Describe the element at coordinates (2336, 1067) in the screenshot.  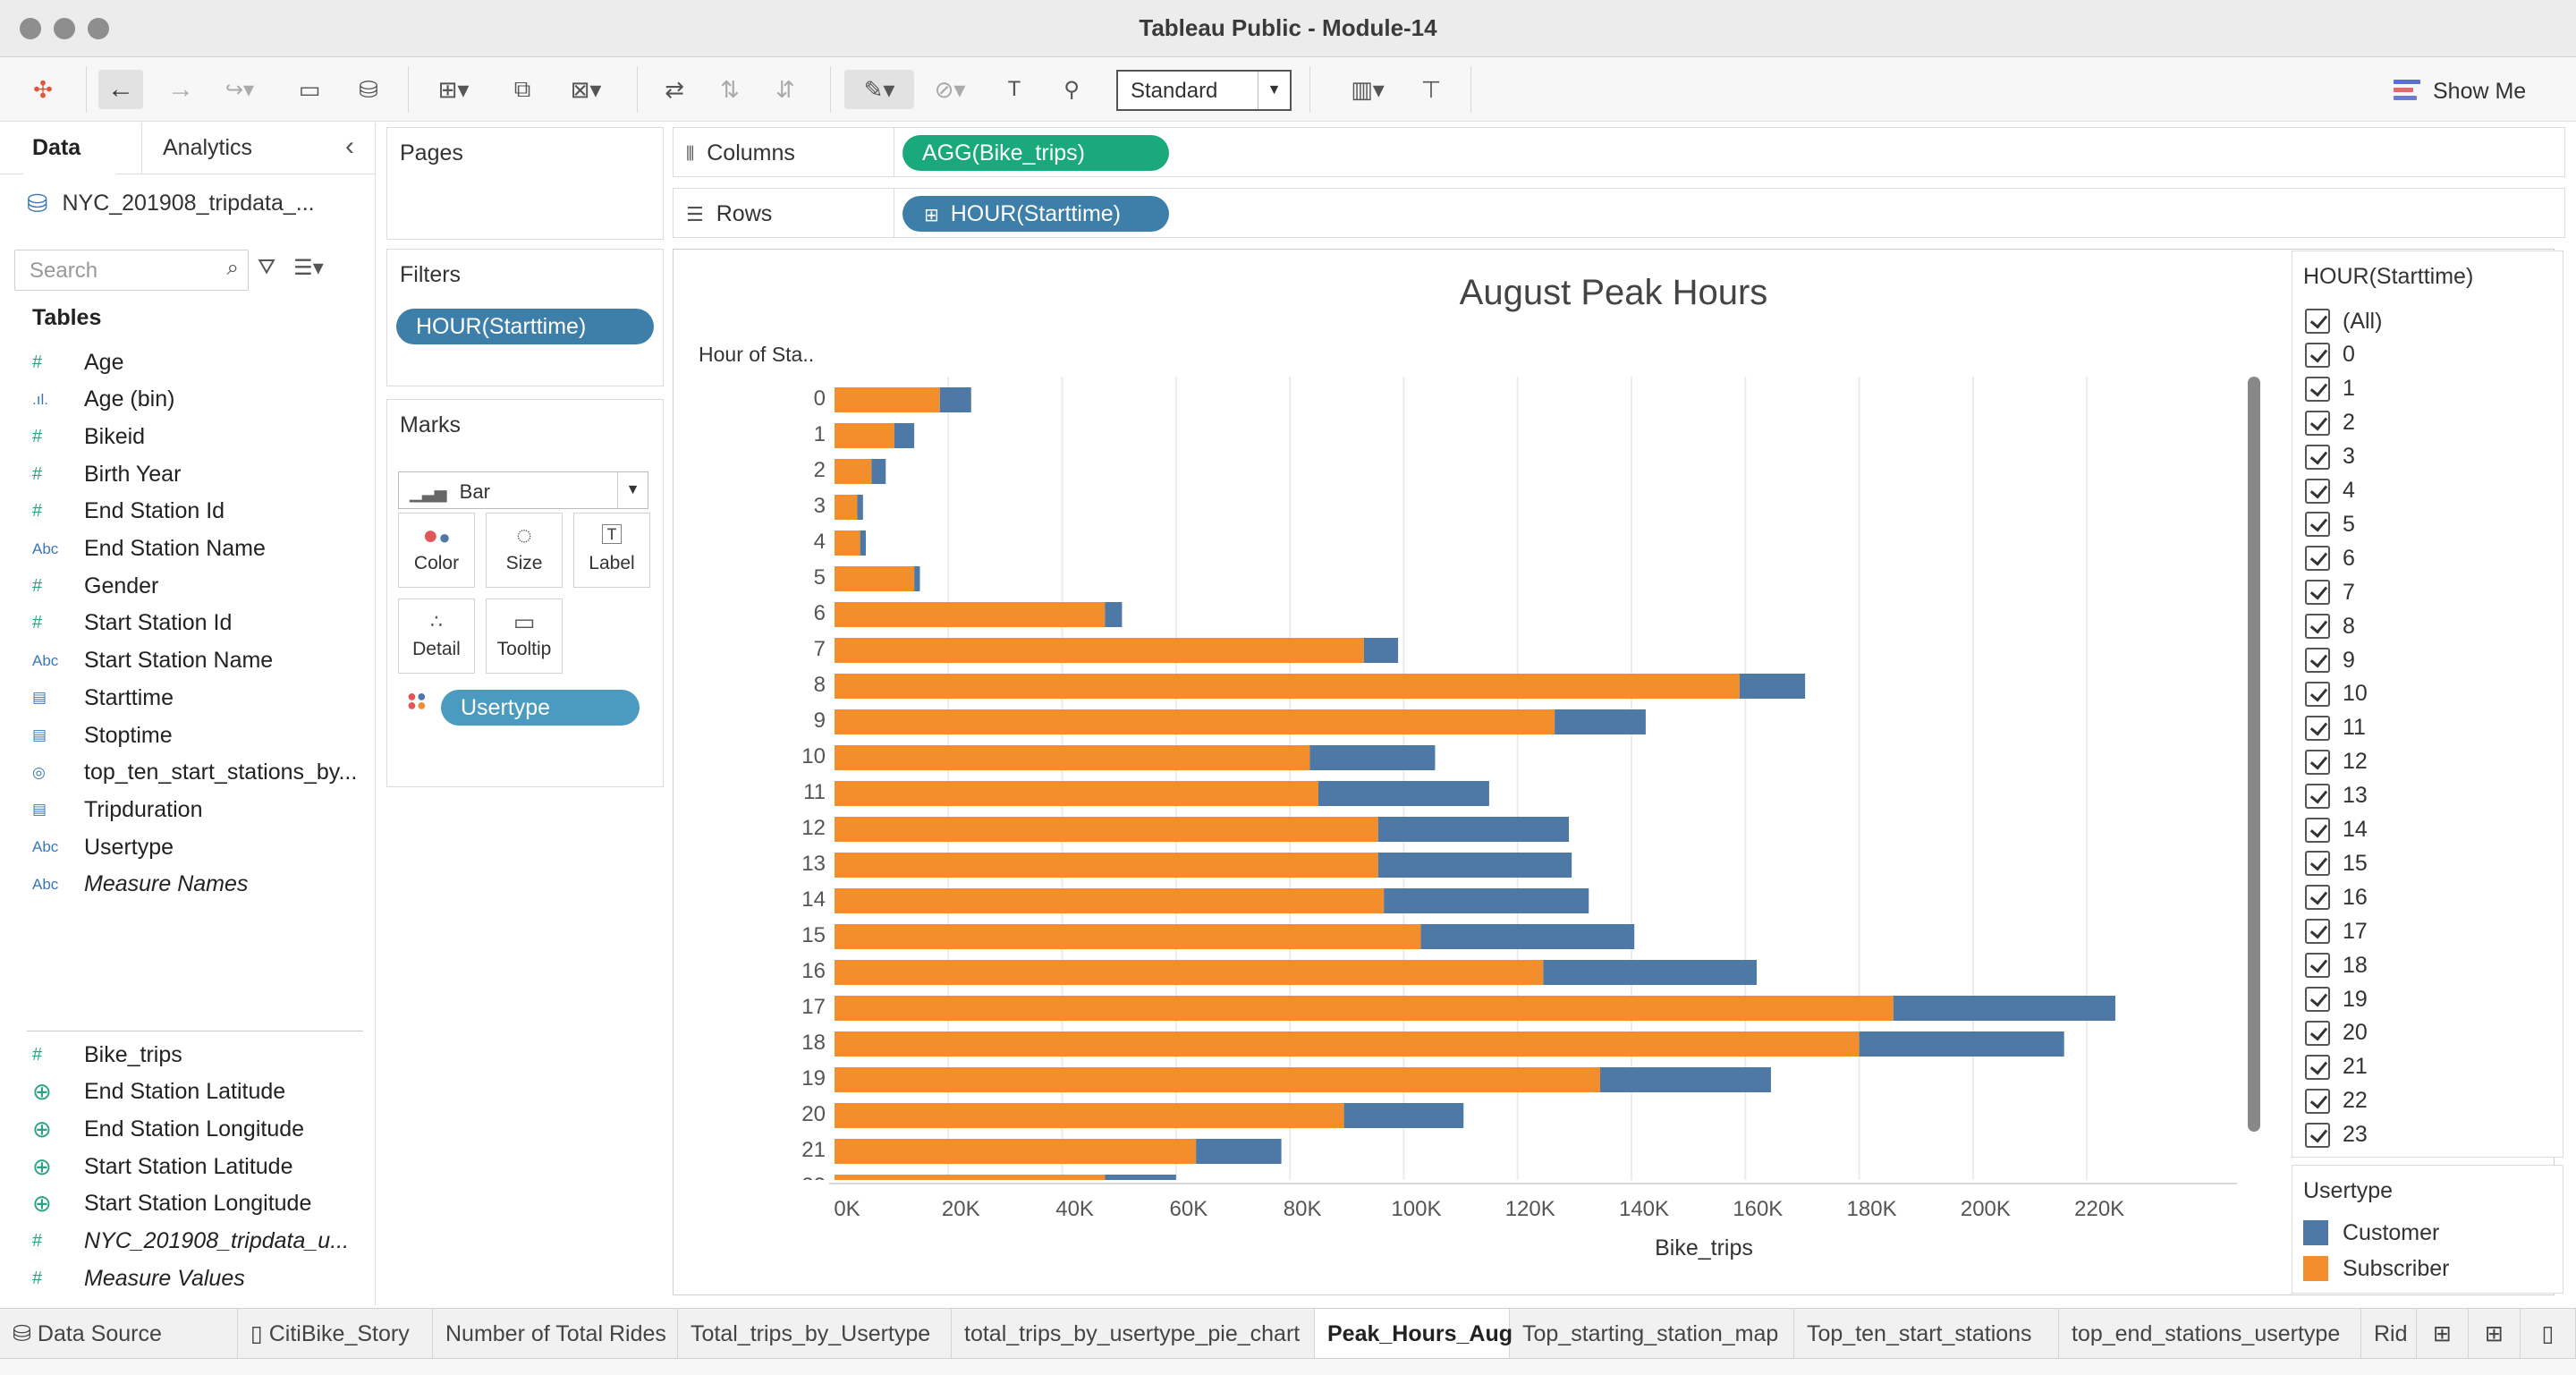
I see `filter-checkbox-item: 21` at that location.